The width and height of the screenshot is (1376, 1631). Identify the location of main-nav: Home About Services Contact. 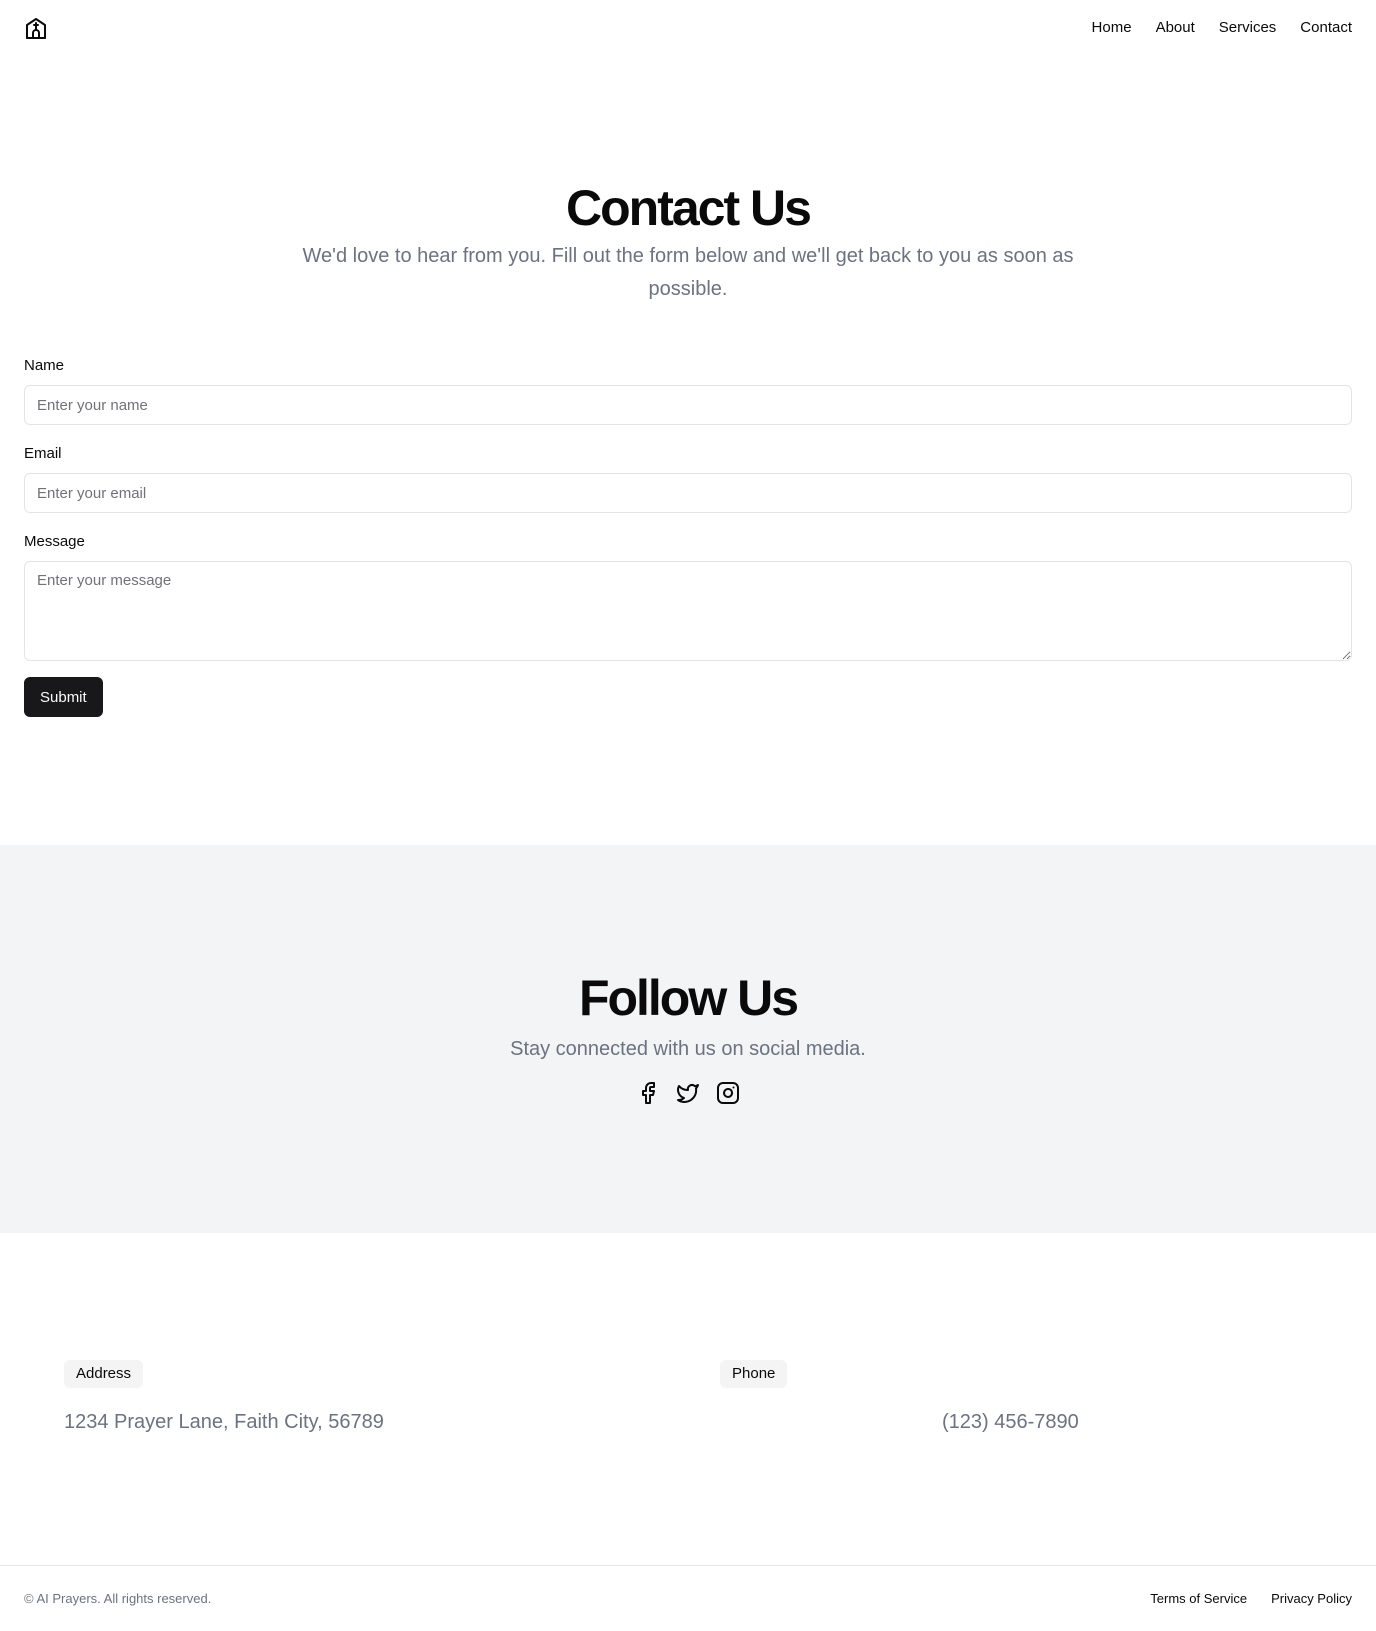
(1222, 28).